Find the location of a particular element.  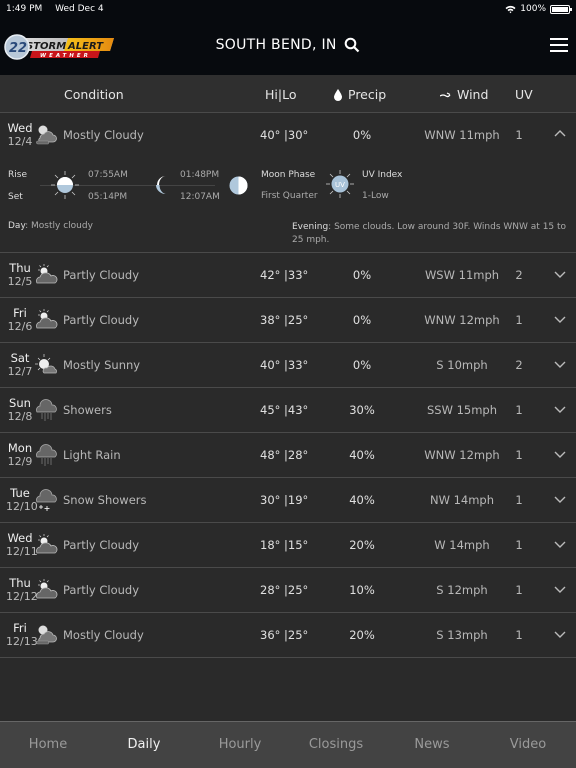

hi-lo-temp: 36° |25° is located at coordinates (284, 635).